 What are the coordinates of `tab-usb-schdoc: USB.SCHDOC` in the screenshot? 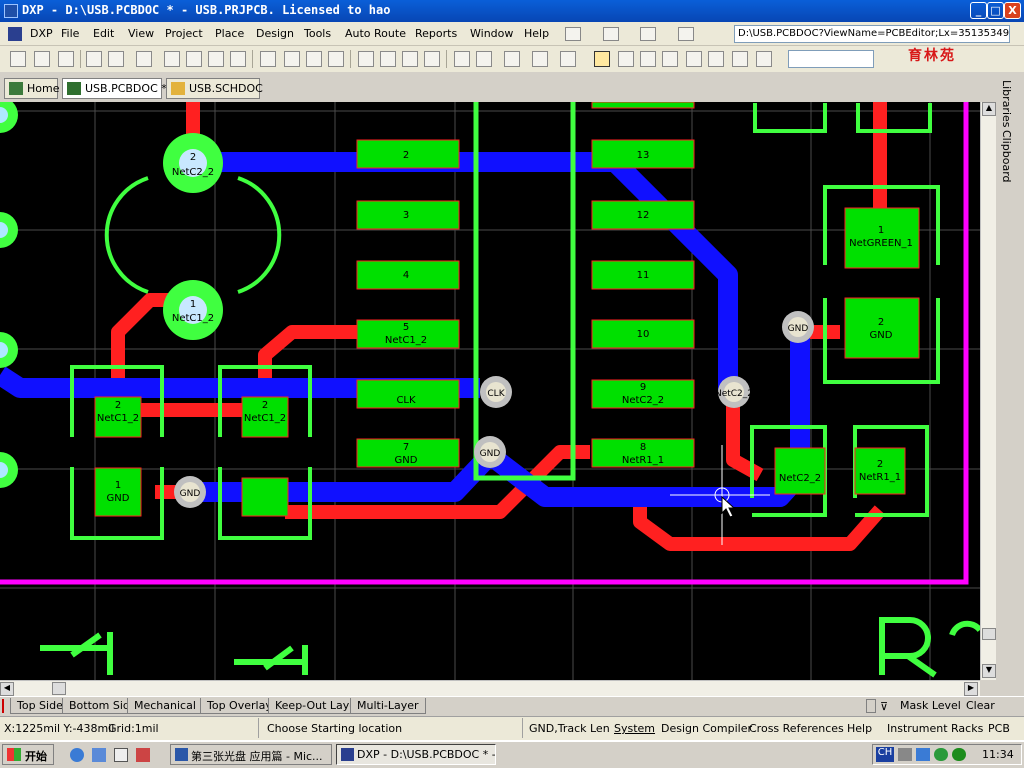 It's located at (214, 88).